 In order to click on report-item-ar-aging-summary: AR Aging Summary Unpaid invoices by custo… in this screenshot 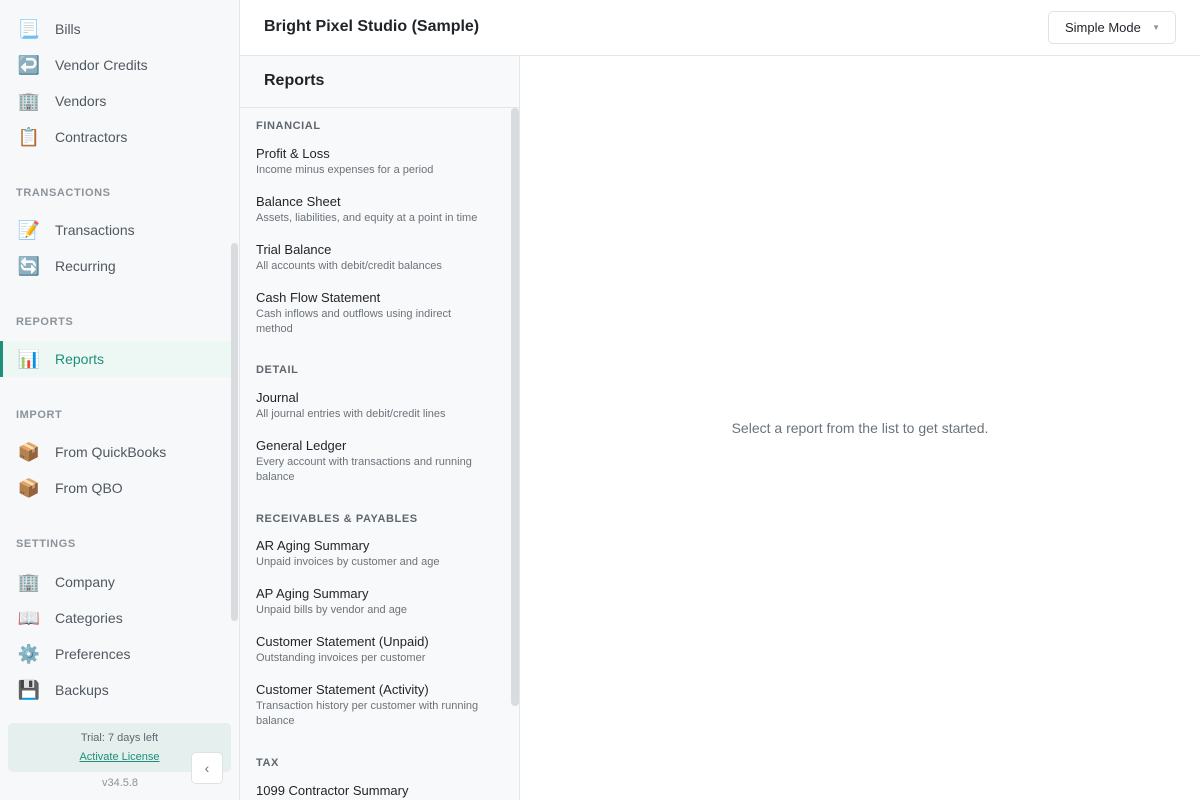, I will do `click(374, 554)`.